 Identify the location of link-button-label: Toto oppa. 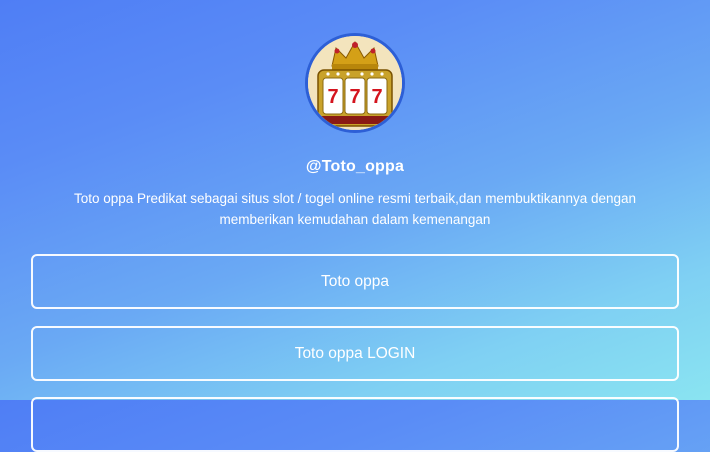
(355, 281).